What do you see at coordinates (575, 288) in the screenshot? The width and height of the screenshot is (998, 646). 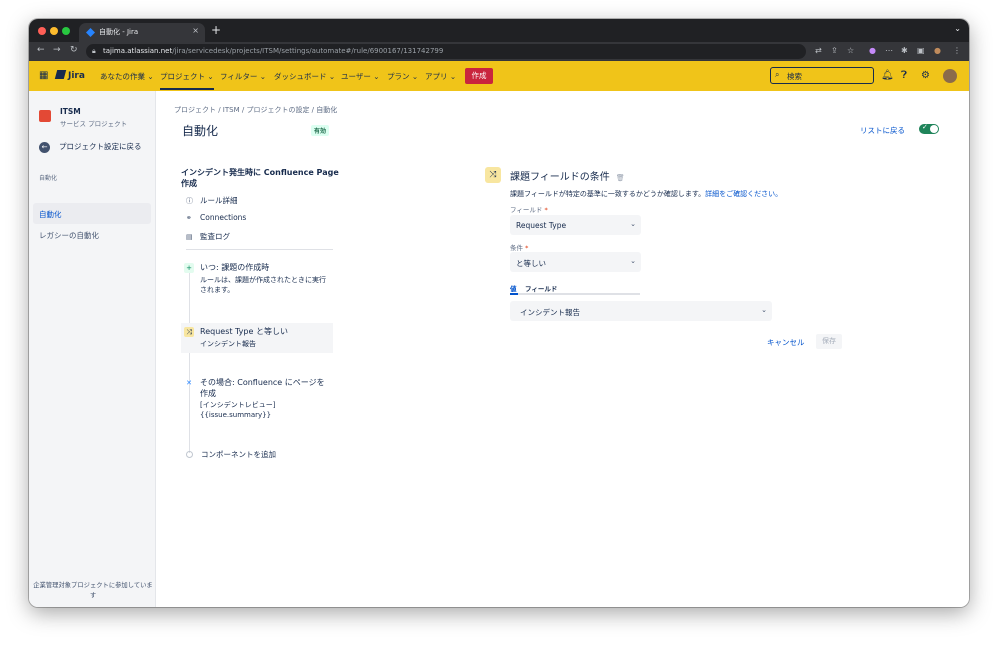 I see `value-type-tabs: 値 フィールド` at bounding box center [575, 288].